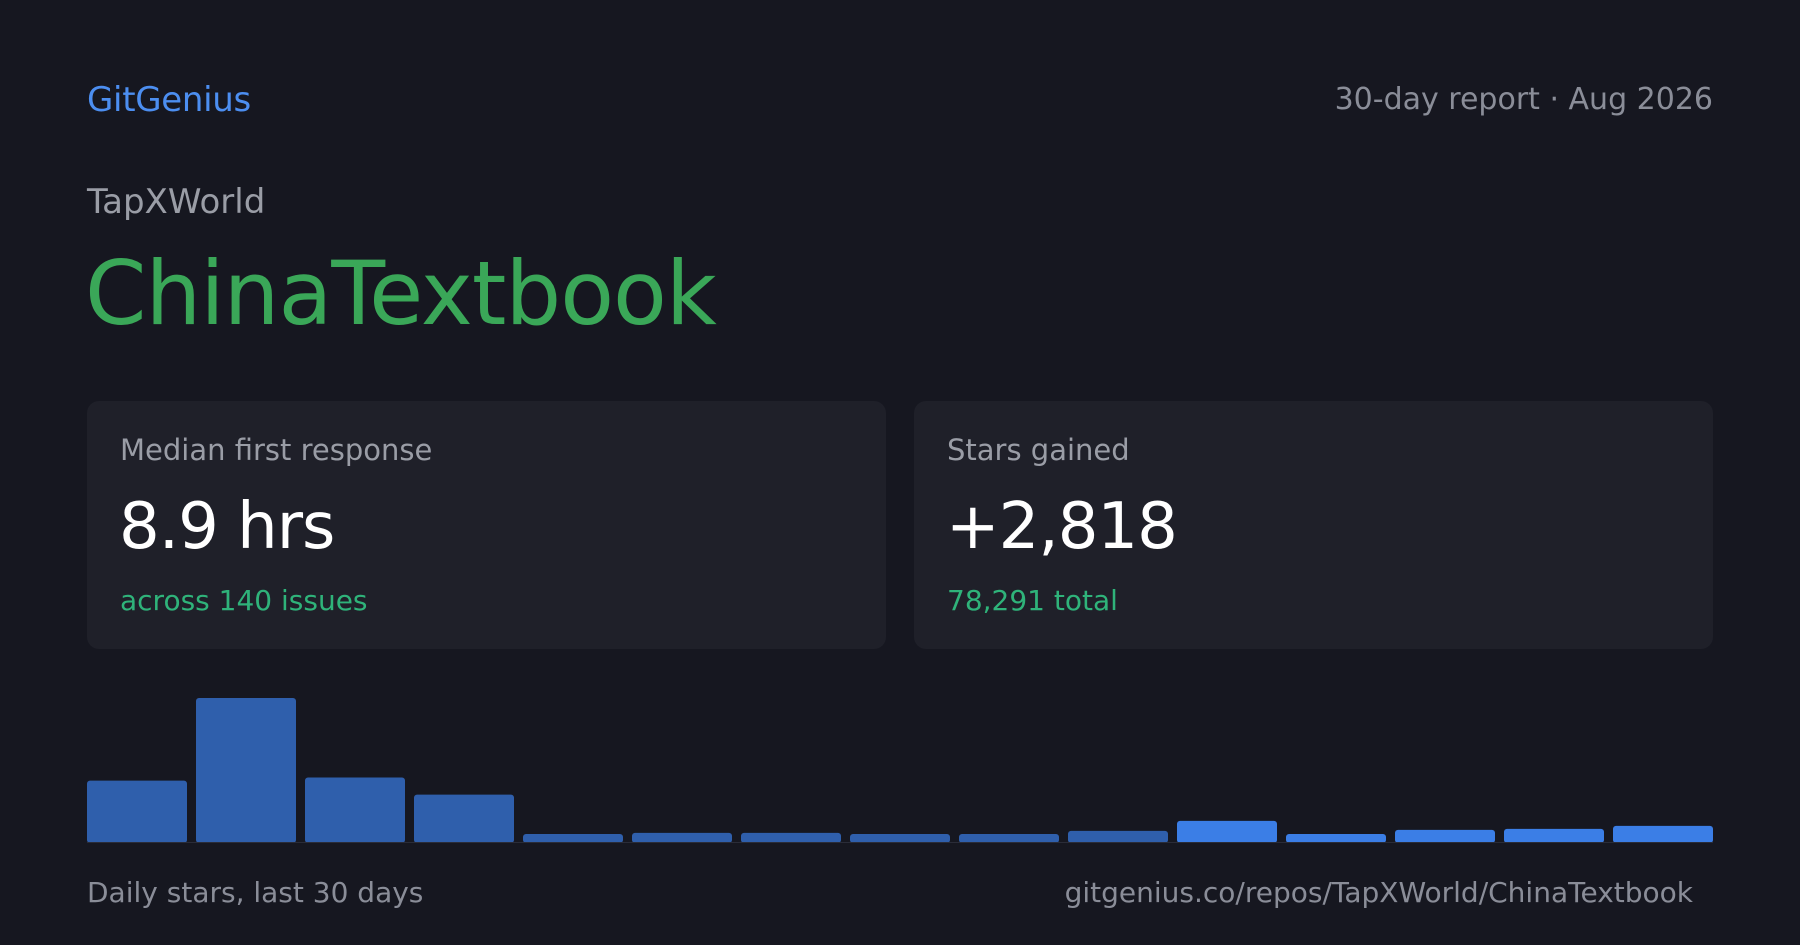 This screenshot has width=1800, height=945. What do you see at coordinates (1523, 99) in the screenshot?
I see `report-period: 30-day report · Aug 2026` at bounding box center [1523, 99].